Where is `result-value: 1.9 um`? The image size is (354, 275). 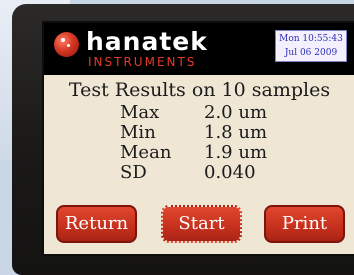
result-value: 1.9 um is located at coordinates (236, 152).